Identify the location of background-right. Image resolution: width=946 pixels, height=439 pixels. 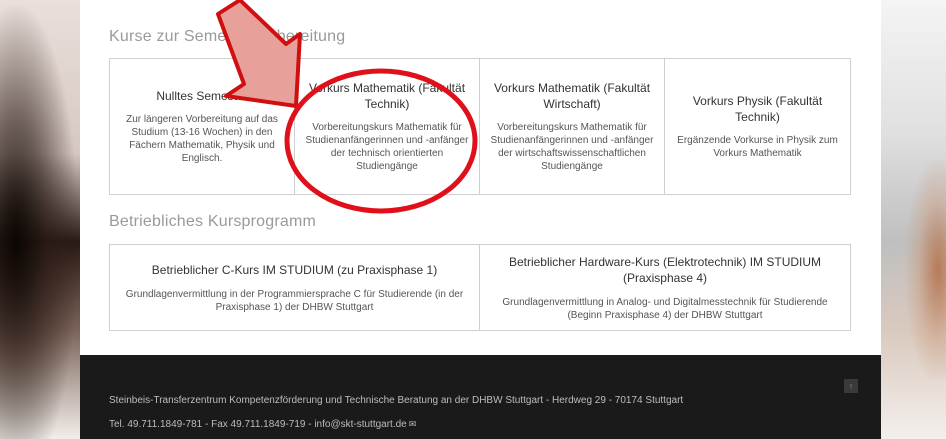
(913, 219).